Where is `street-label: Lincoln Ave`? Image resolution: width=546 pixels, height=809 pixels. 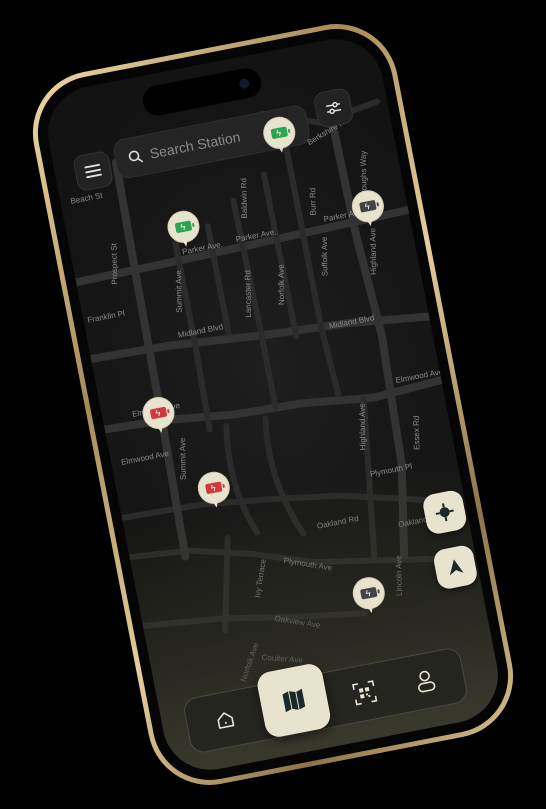 street-label: Lincoln Ave is located at coordinates (399, 575).